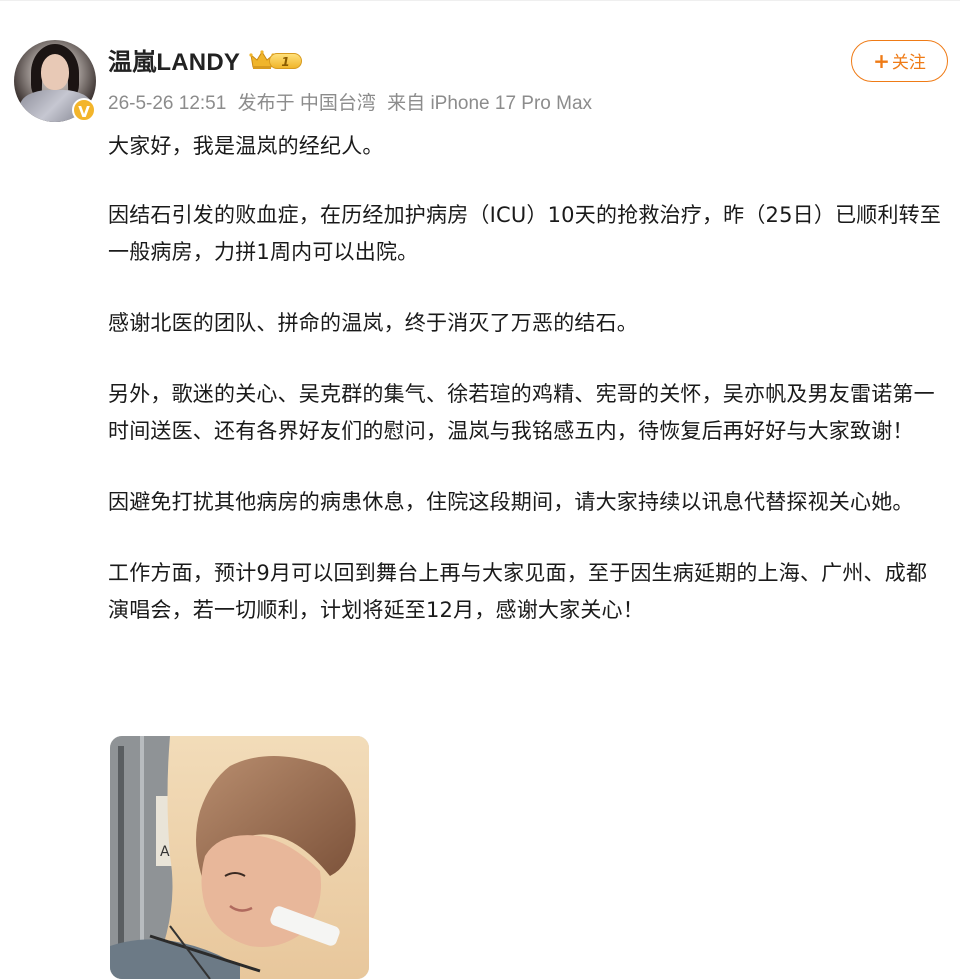 Image resolution: width=960 pixels, height=979 pixels. What do you see at coordinates (285, 61) in the screenshot?
I see `level-number: 1` at bounding box center [285, 61].